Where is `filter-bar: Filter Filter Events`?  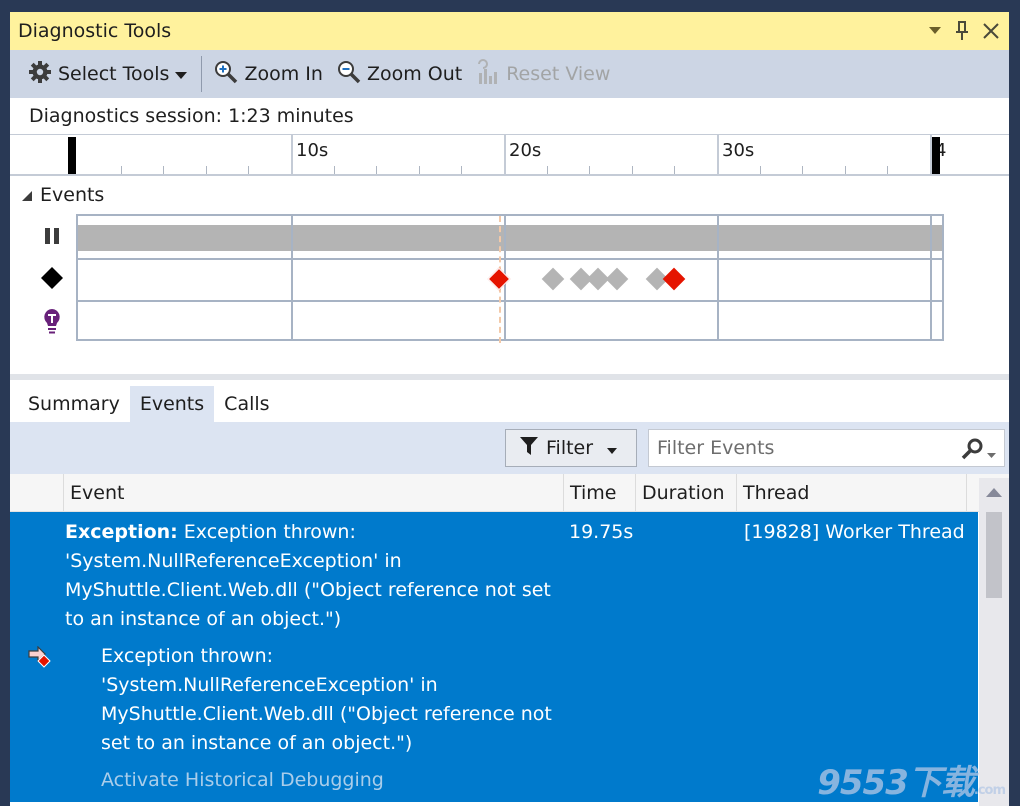
filter-bar: Filter Filter Events is located at coordinates (509, 448).